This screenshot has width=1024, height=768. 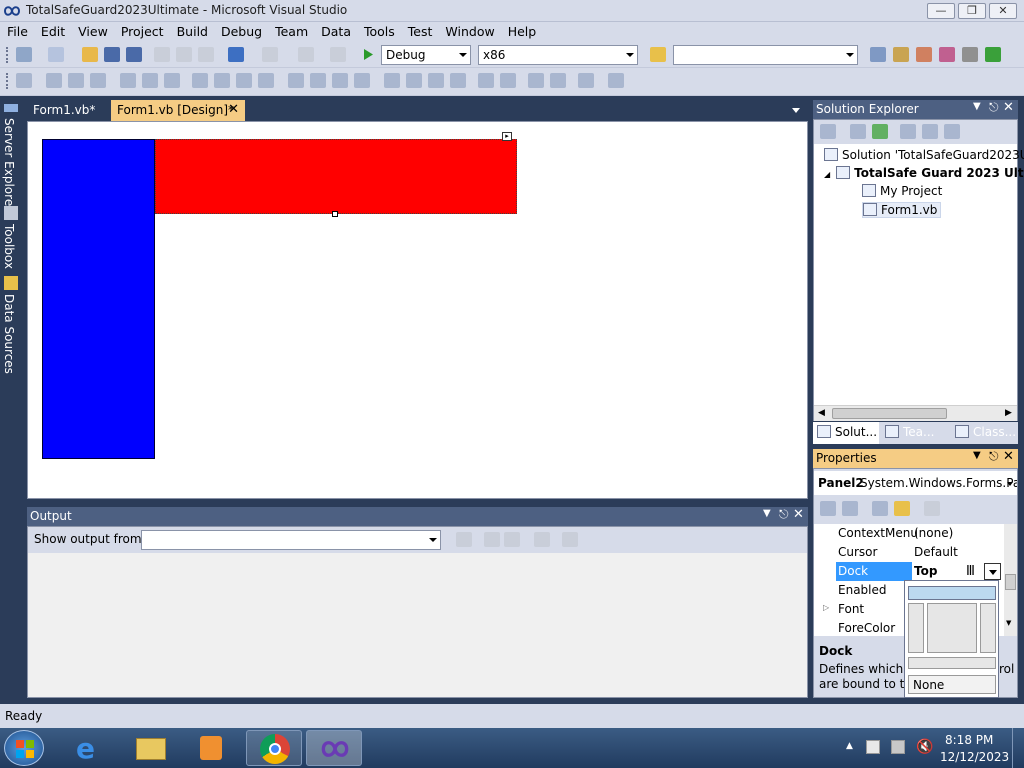 I want to click on property-row-contextmenu: ContextMenu (none), so click(x=905, y=533).